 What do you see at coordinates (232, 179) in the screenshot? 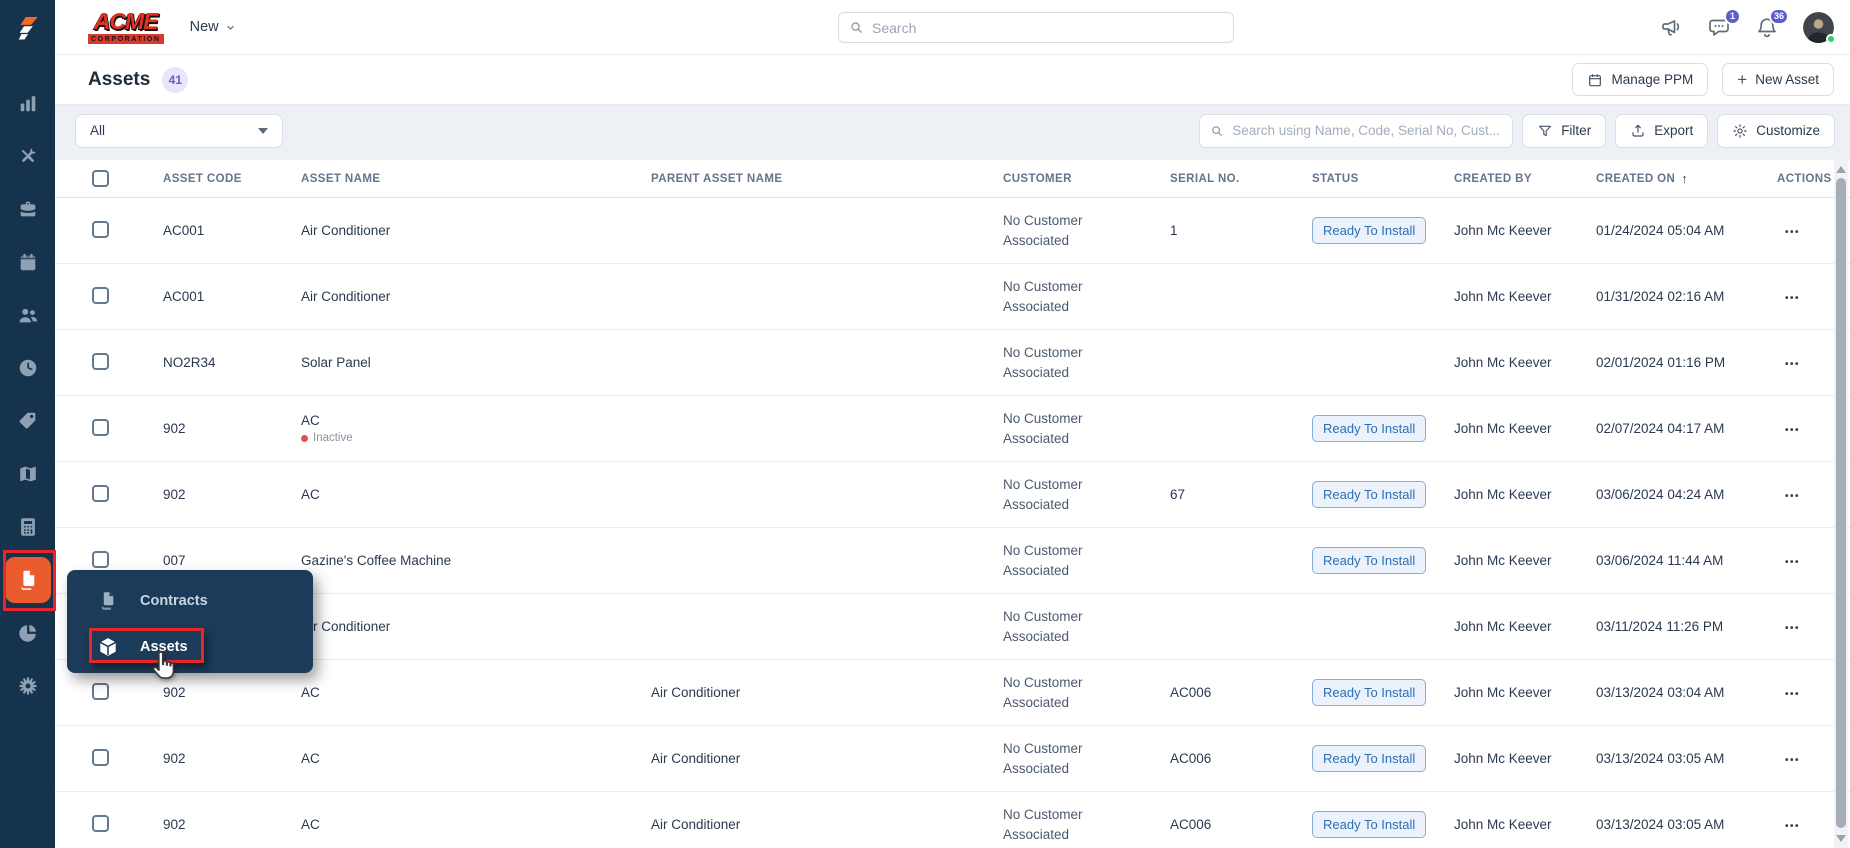
I see `col-asset-code: ASSET CODE` at bounding box center [232, 179].